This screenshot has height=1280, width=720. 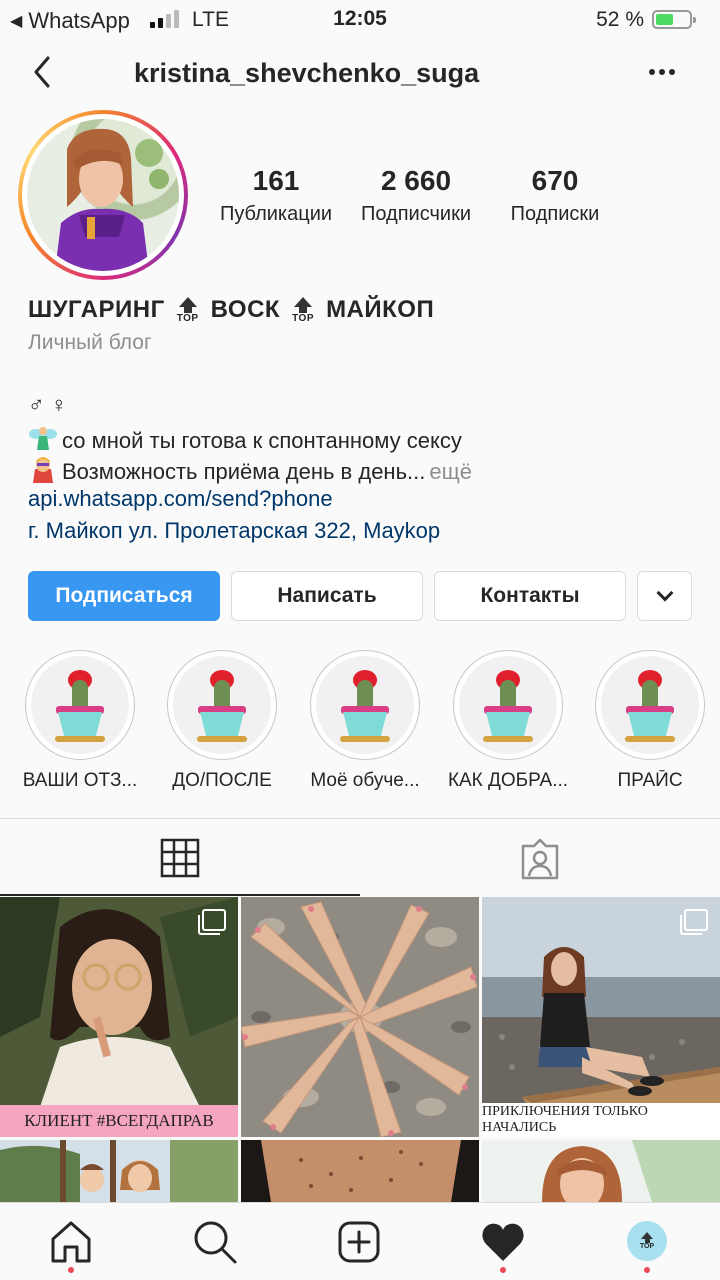 I want to click on profile-tabs, so click(x=360, y=857).